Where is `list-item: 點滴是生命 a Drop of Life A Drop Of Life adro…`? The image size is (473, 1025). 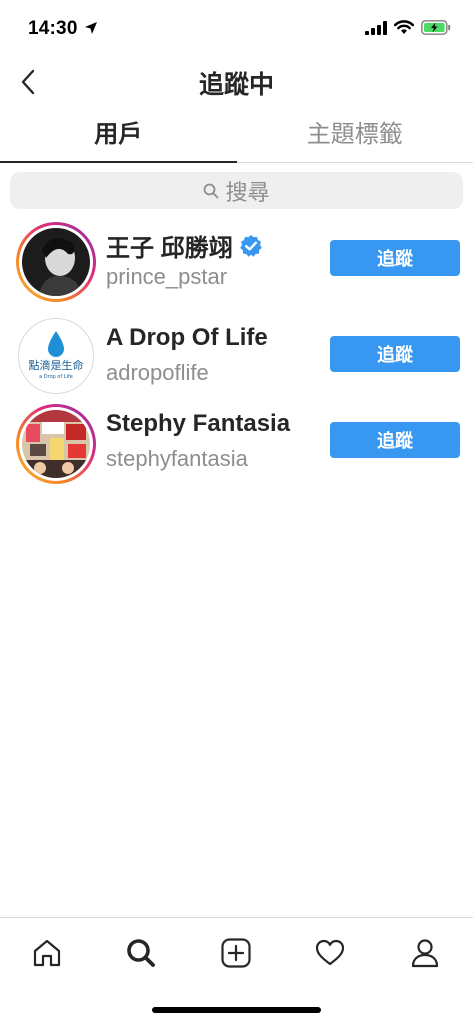 list-item: 點滴是生命 a Drop of Life A Drop Of Life adro… is located at coordinates (236, 363).